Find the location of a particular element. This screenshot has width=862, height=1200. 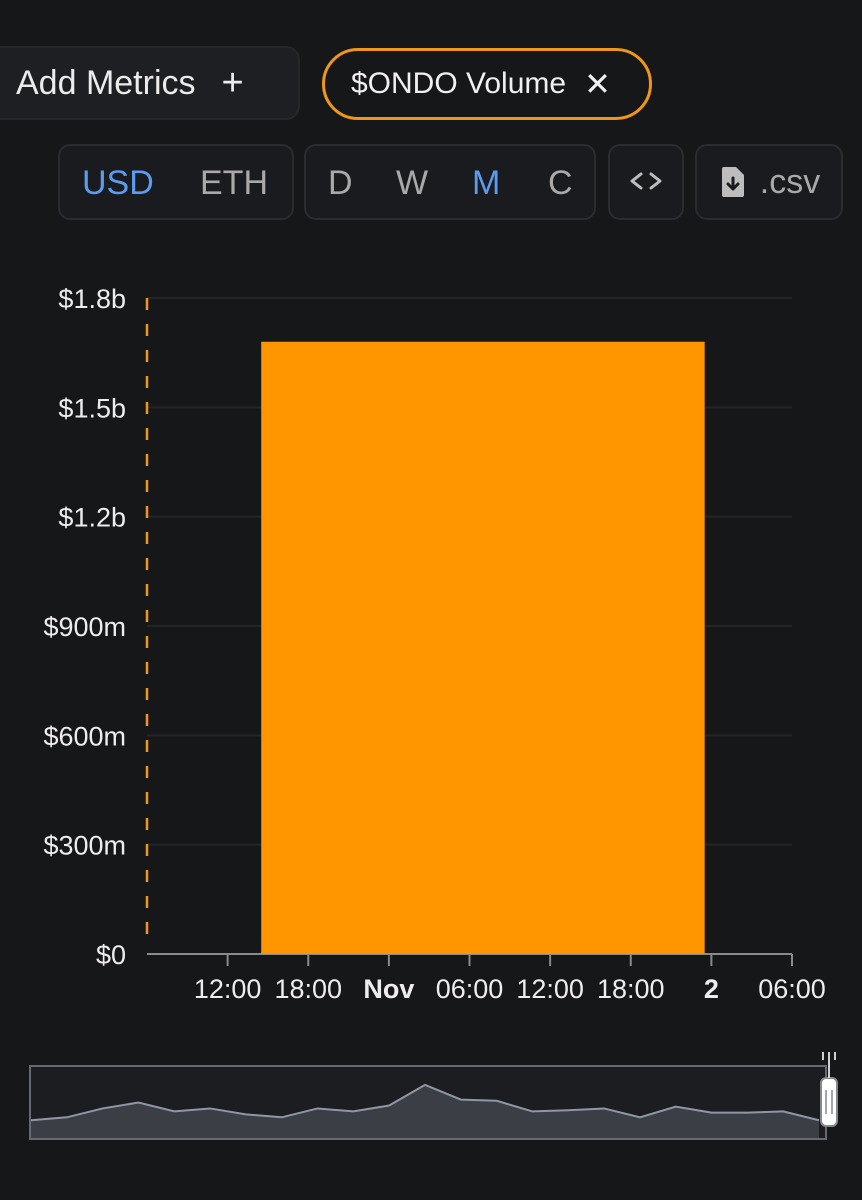

range-navigator is located at coordinates (433, 1096).